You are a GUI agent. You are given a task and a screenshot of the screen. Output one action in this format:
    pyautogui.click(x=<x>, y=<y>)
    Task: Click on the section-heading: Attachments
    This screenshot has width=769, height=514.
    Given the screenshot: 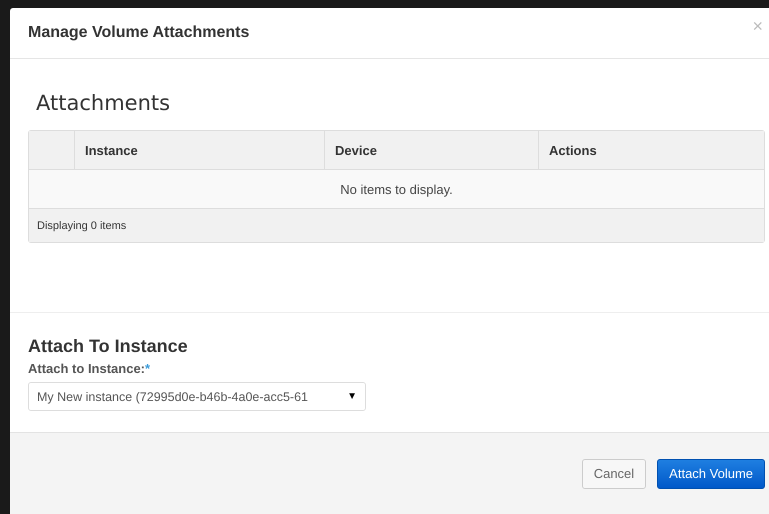 What is the action you would take?
    pyautogui.click(x=104, y=103)
    